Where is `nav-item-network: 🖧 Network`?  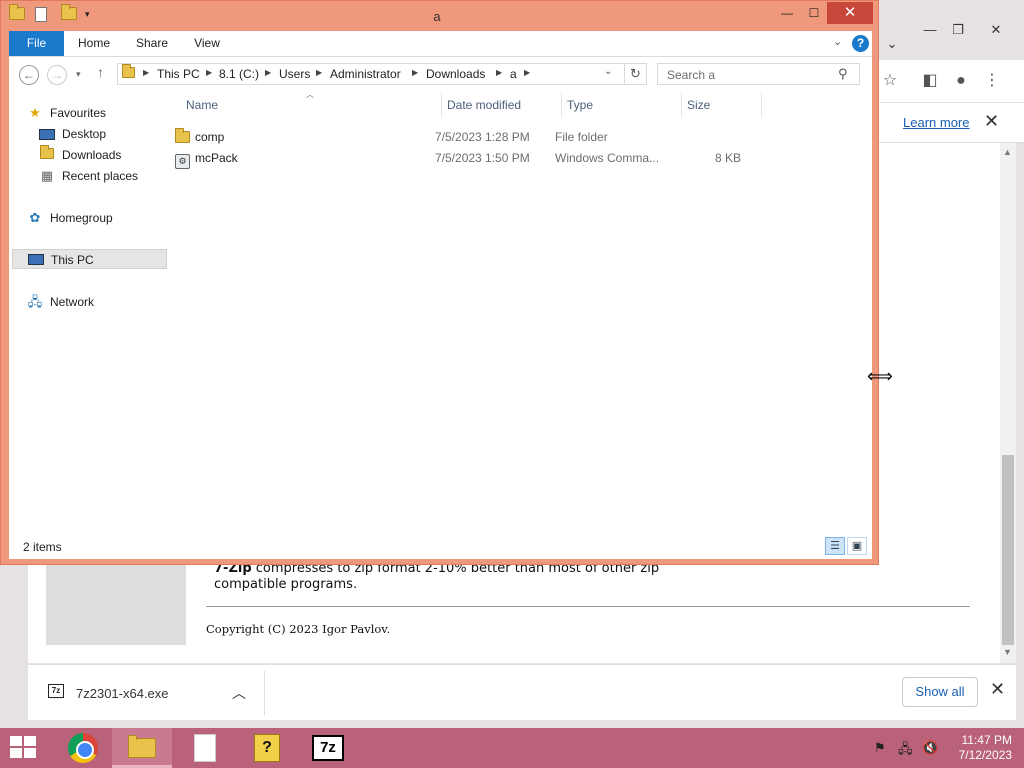
nav-item-network: 🖧 Network is located at coordinates (97, 302).